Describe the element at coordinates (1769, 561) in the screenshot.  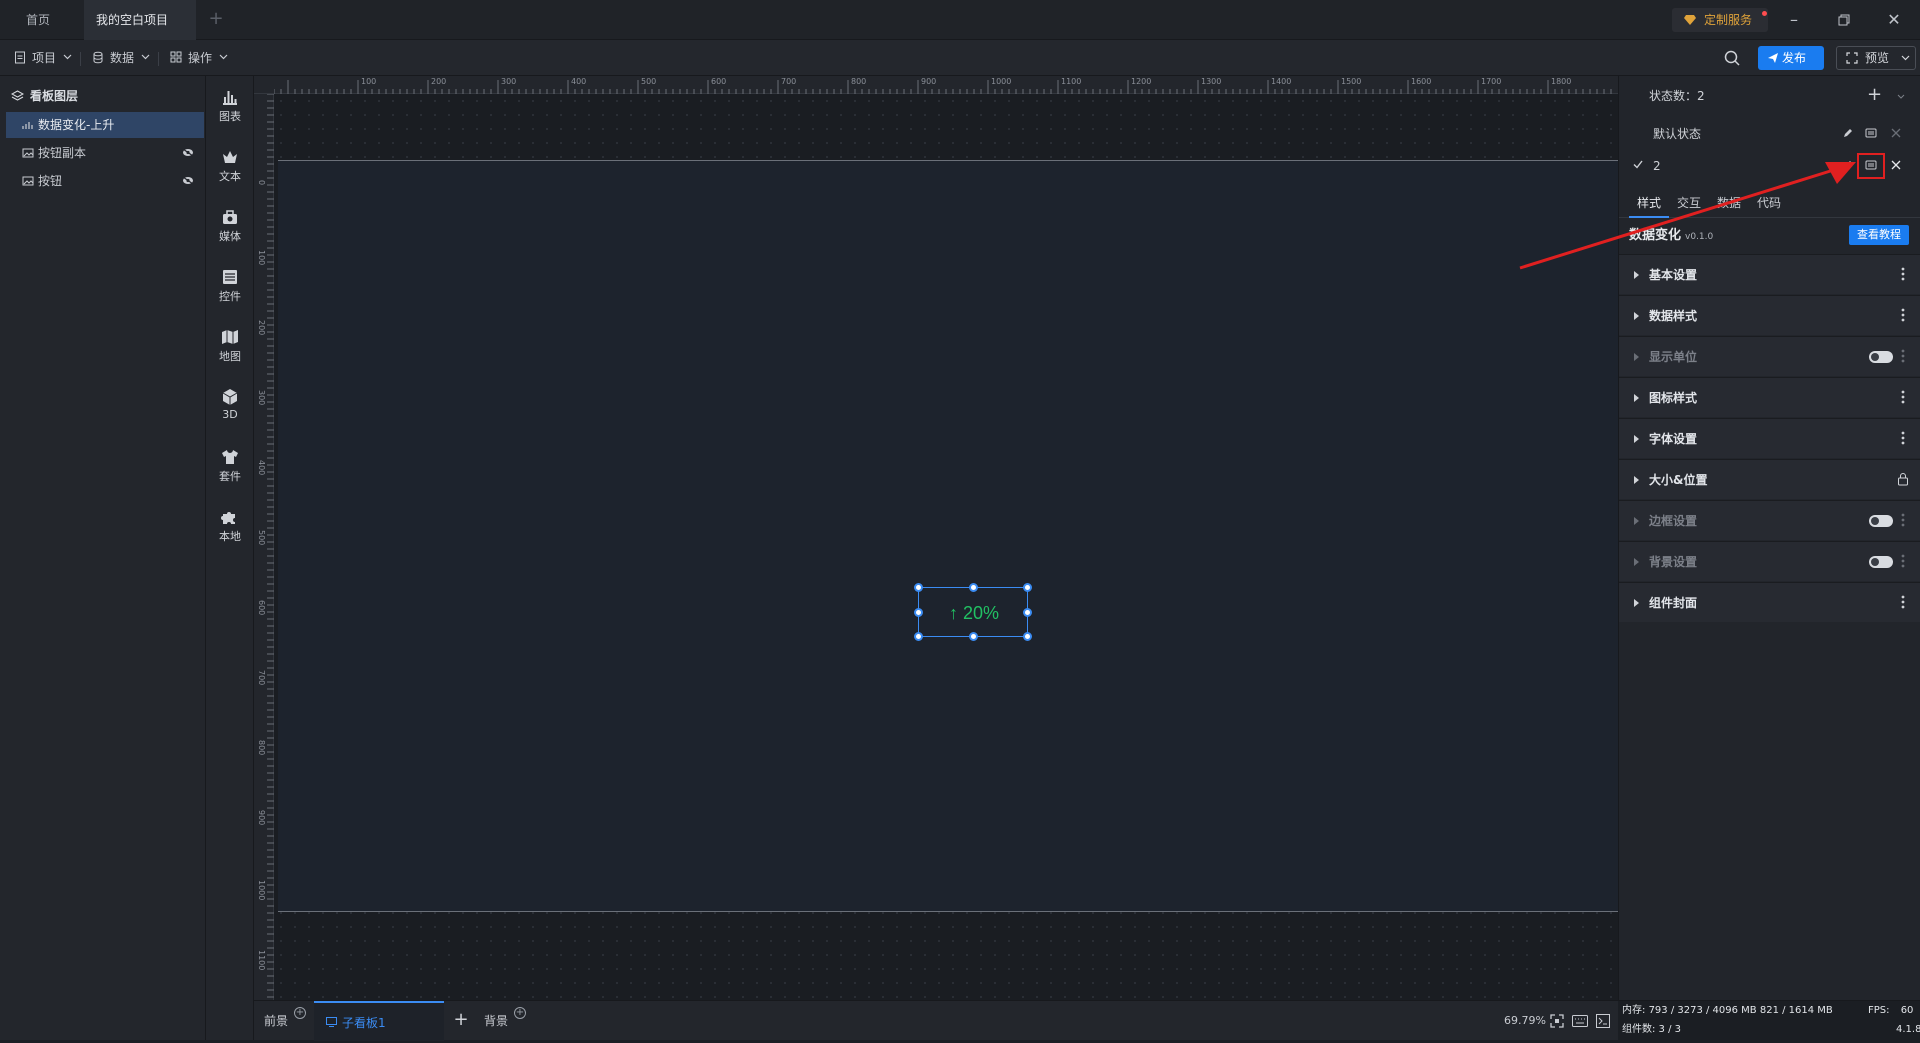
I see `section-7: 背景设置` at that location.